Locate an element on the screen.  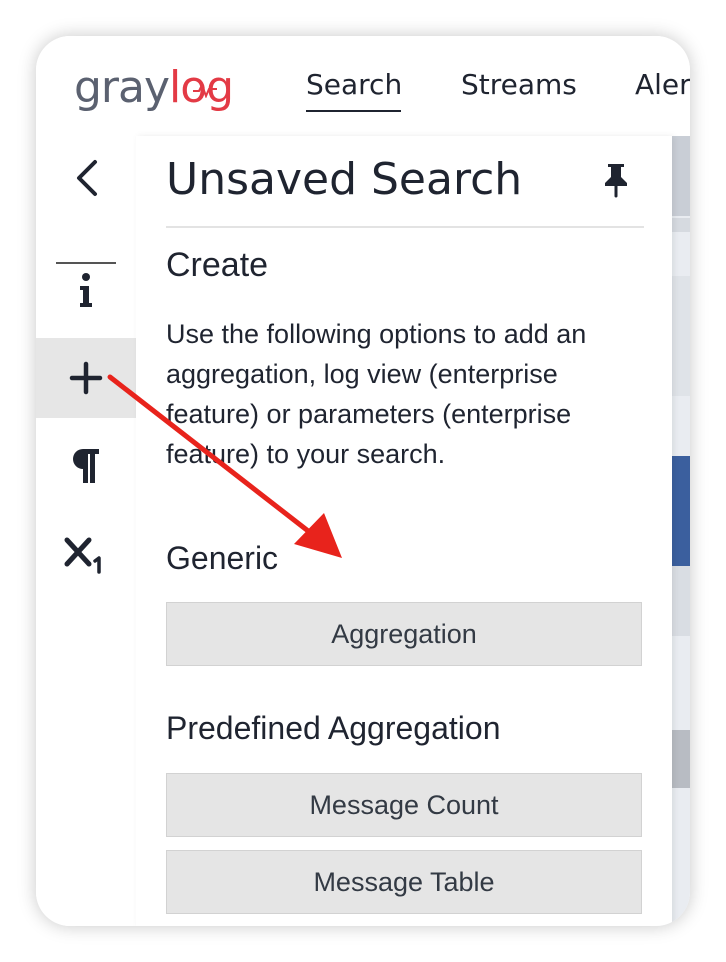
predefined-section-title: Predefined Aggregation is located at coordinates (333, 728).